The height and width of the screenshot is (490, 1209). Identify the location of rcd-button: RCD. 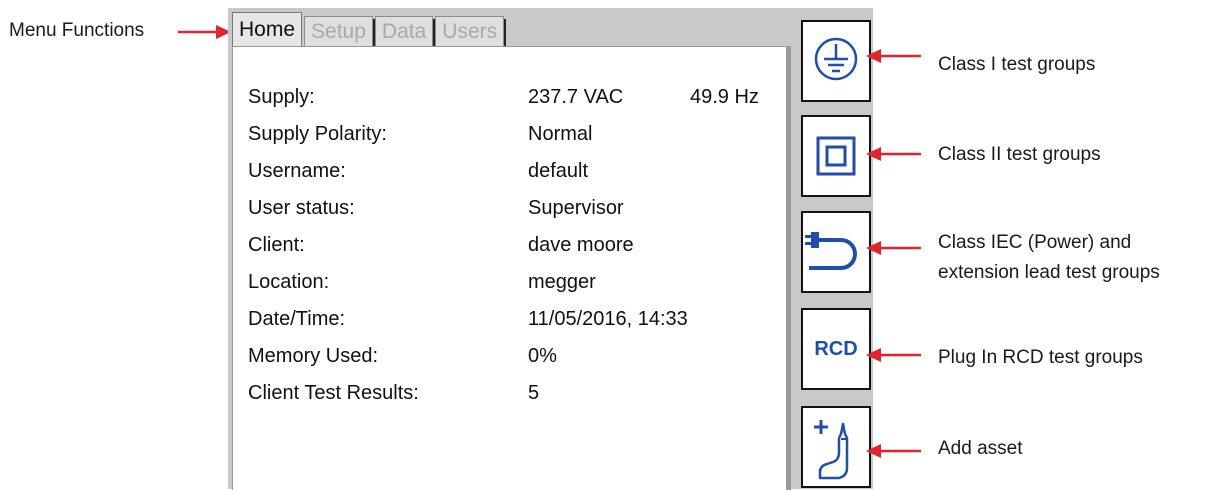
(836, 349).